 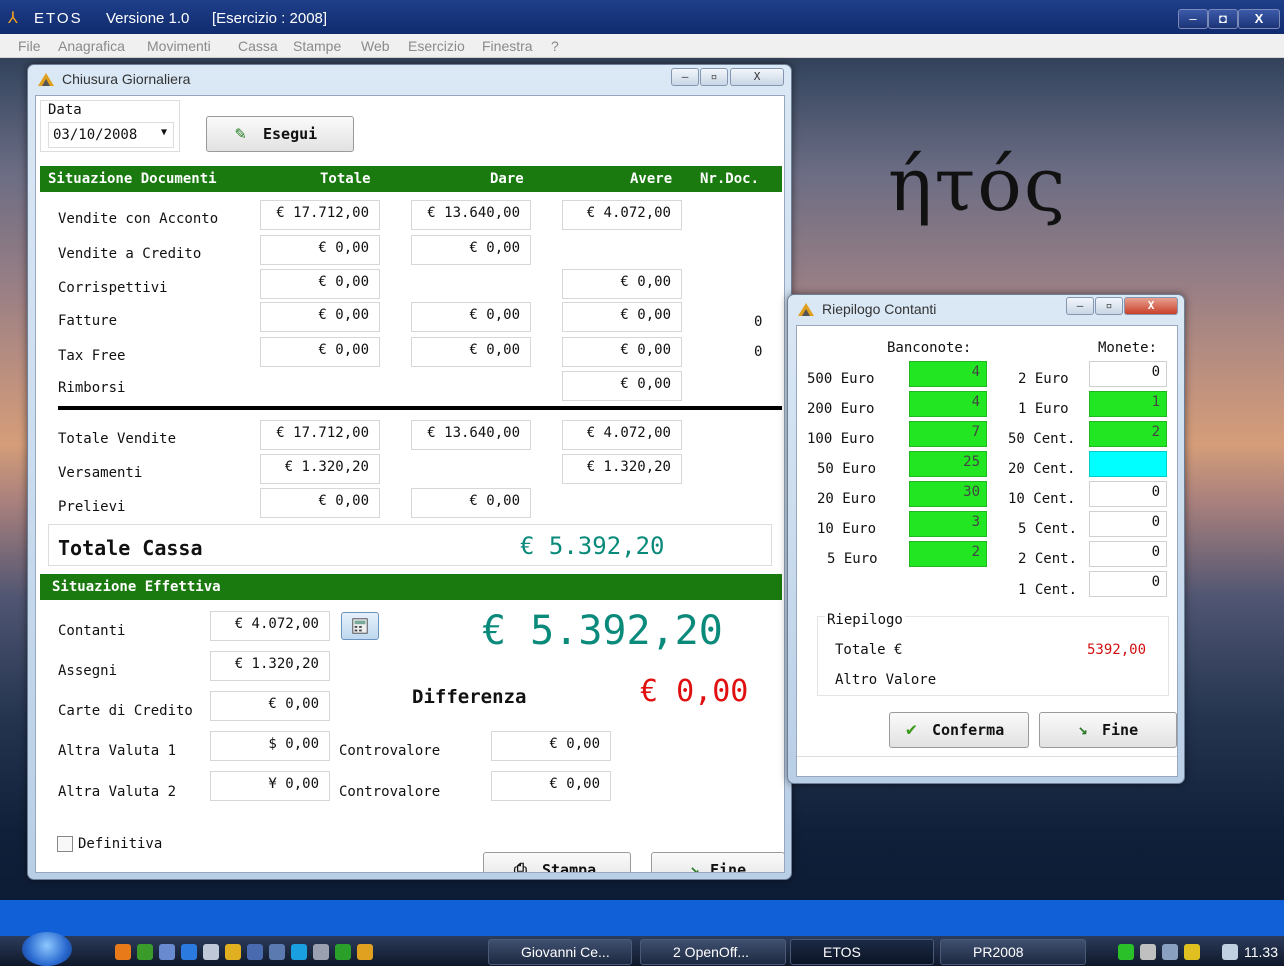 I want to click on altra-valuta-2-field: ¥ 0,00, so click(x=270, y=786).